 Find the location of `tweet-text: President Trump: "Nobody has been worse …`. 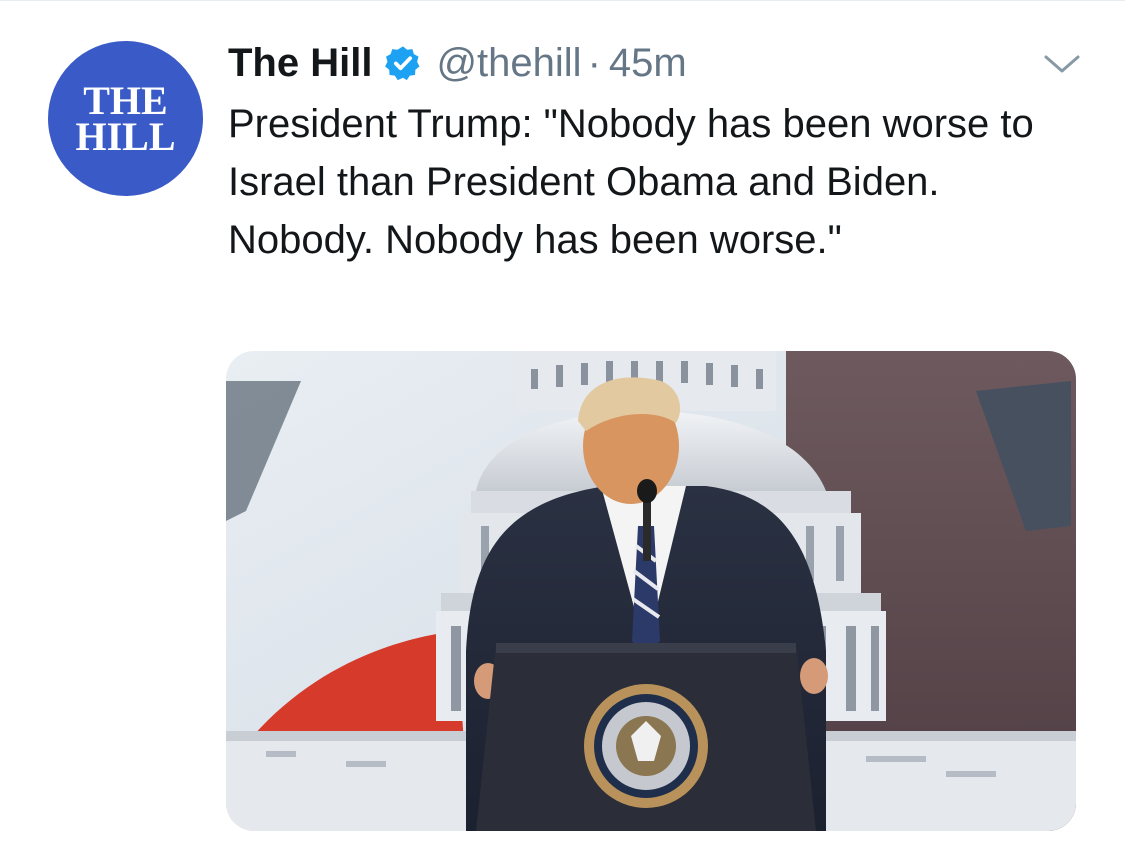

tweet-text: President Trump: "Nobody has been worse … is located at coordinates (631, 182).